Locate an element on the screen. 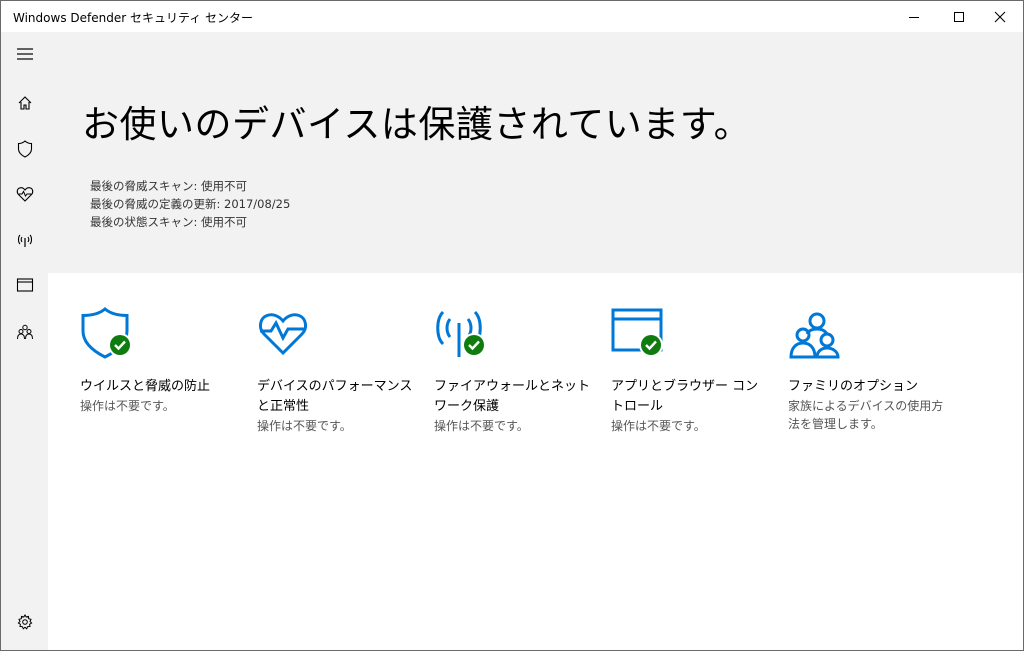 The height and width of the screenshot is (651, 1024). heart-pulse-check-icon is located at coordinates (283, 334).